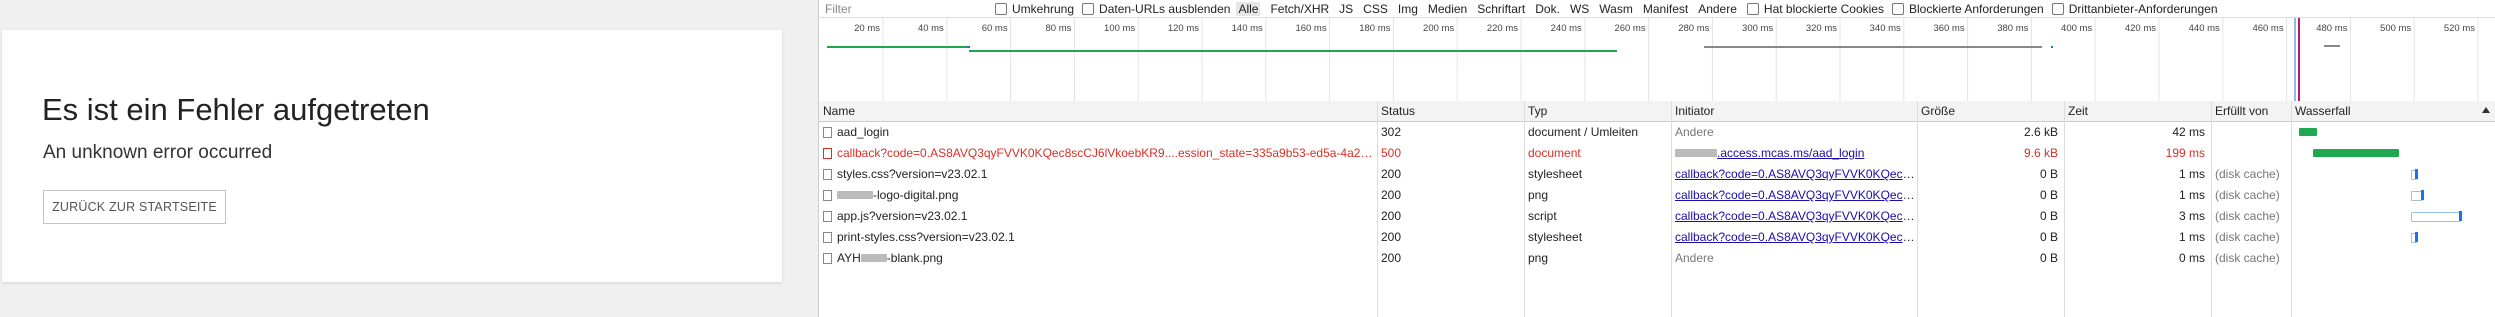 This screenshot has height=317, width=2495. I want to click on filter-media: Medien, so click(1447, 9).